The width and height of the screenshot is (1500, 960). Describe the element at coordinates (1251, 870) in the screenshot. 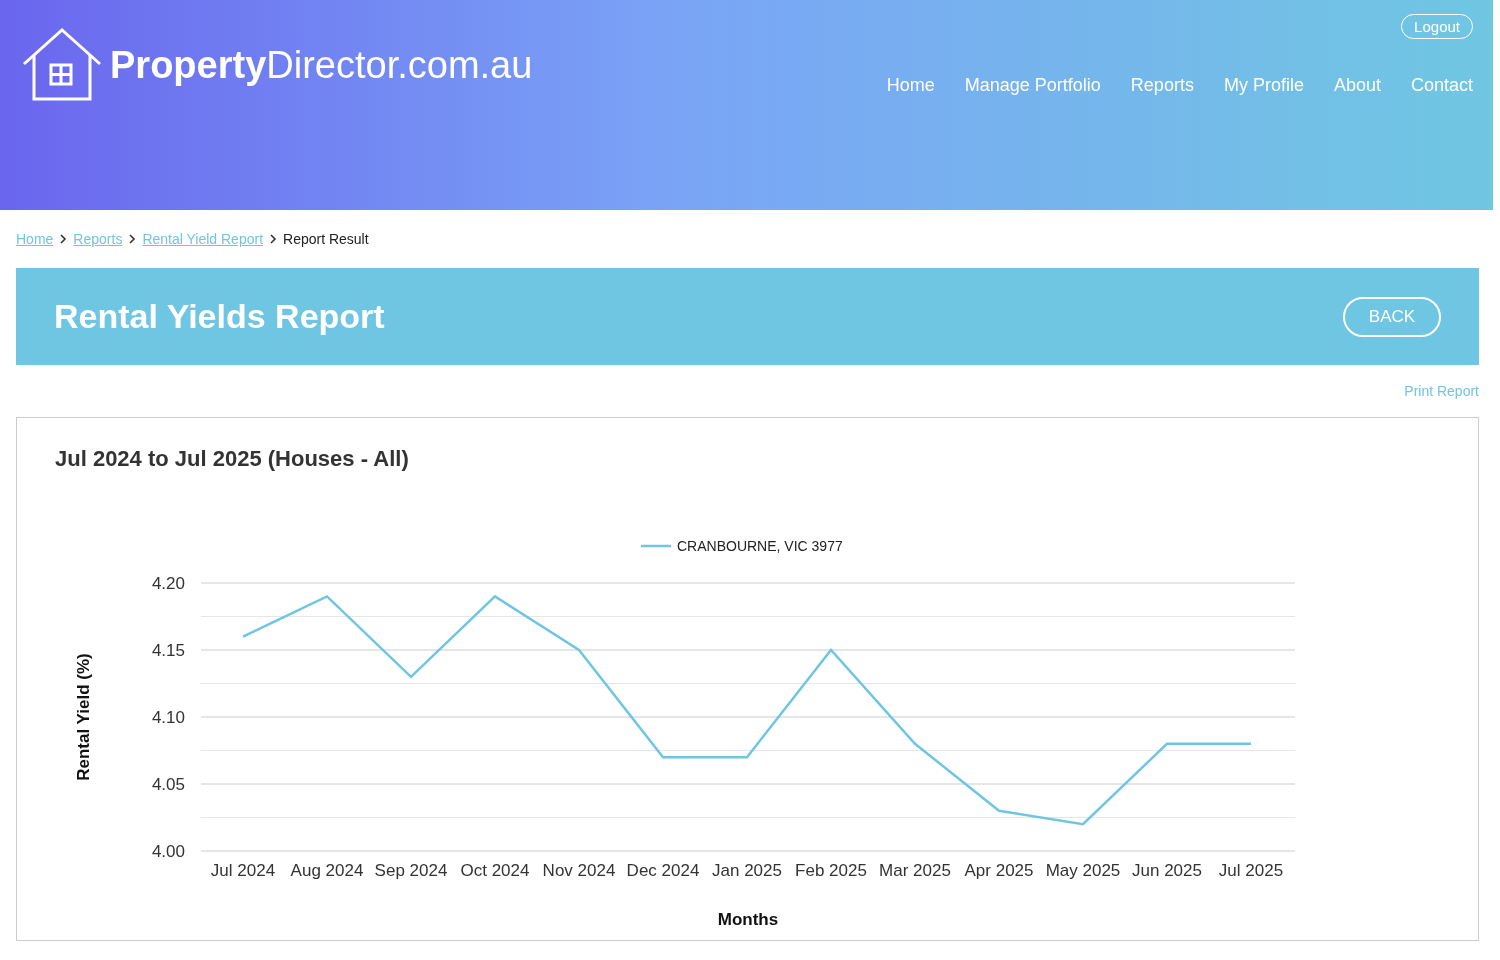

I see `x-tick-label: Jul 2025` at that location.